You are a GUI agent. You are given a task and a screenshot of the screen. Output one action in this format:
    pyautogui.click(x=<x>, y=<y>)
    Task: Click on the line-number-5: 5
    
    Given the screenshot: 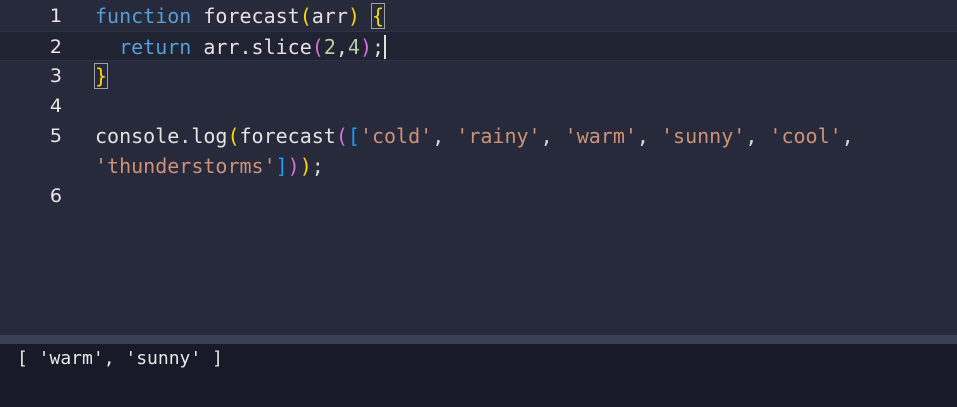 What is the action you would take?
    pyautogui.click(x=55, y=136)
    